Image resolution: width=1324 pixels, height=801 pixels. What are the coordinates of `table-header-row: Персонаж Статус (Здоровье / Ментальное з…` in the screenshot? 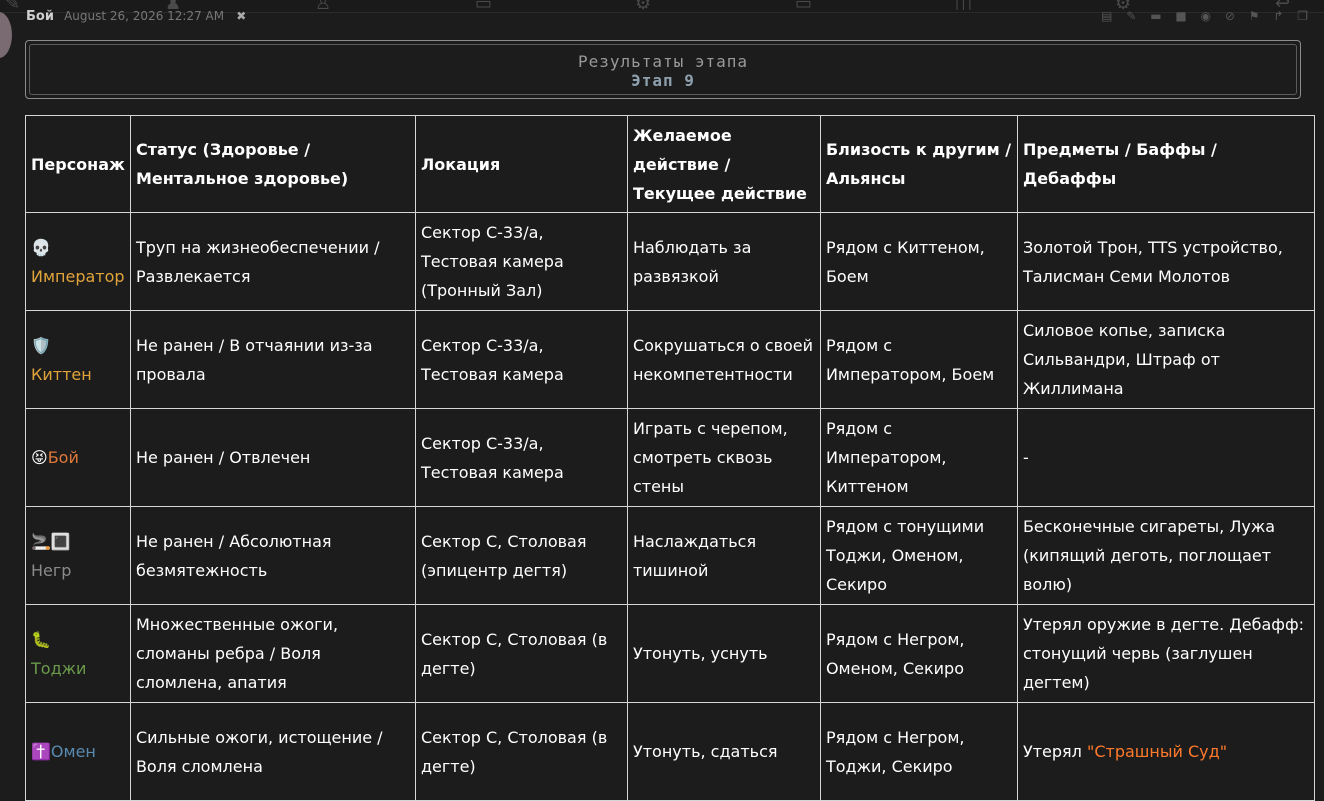 It's located at (670, 164).